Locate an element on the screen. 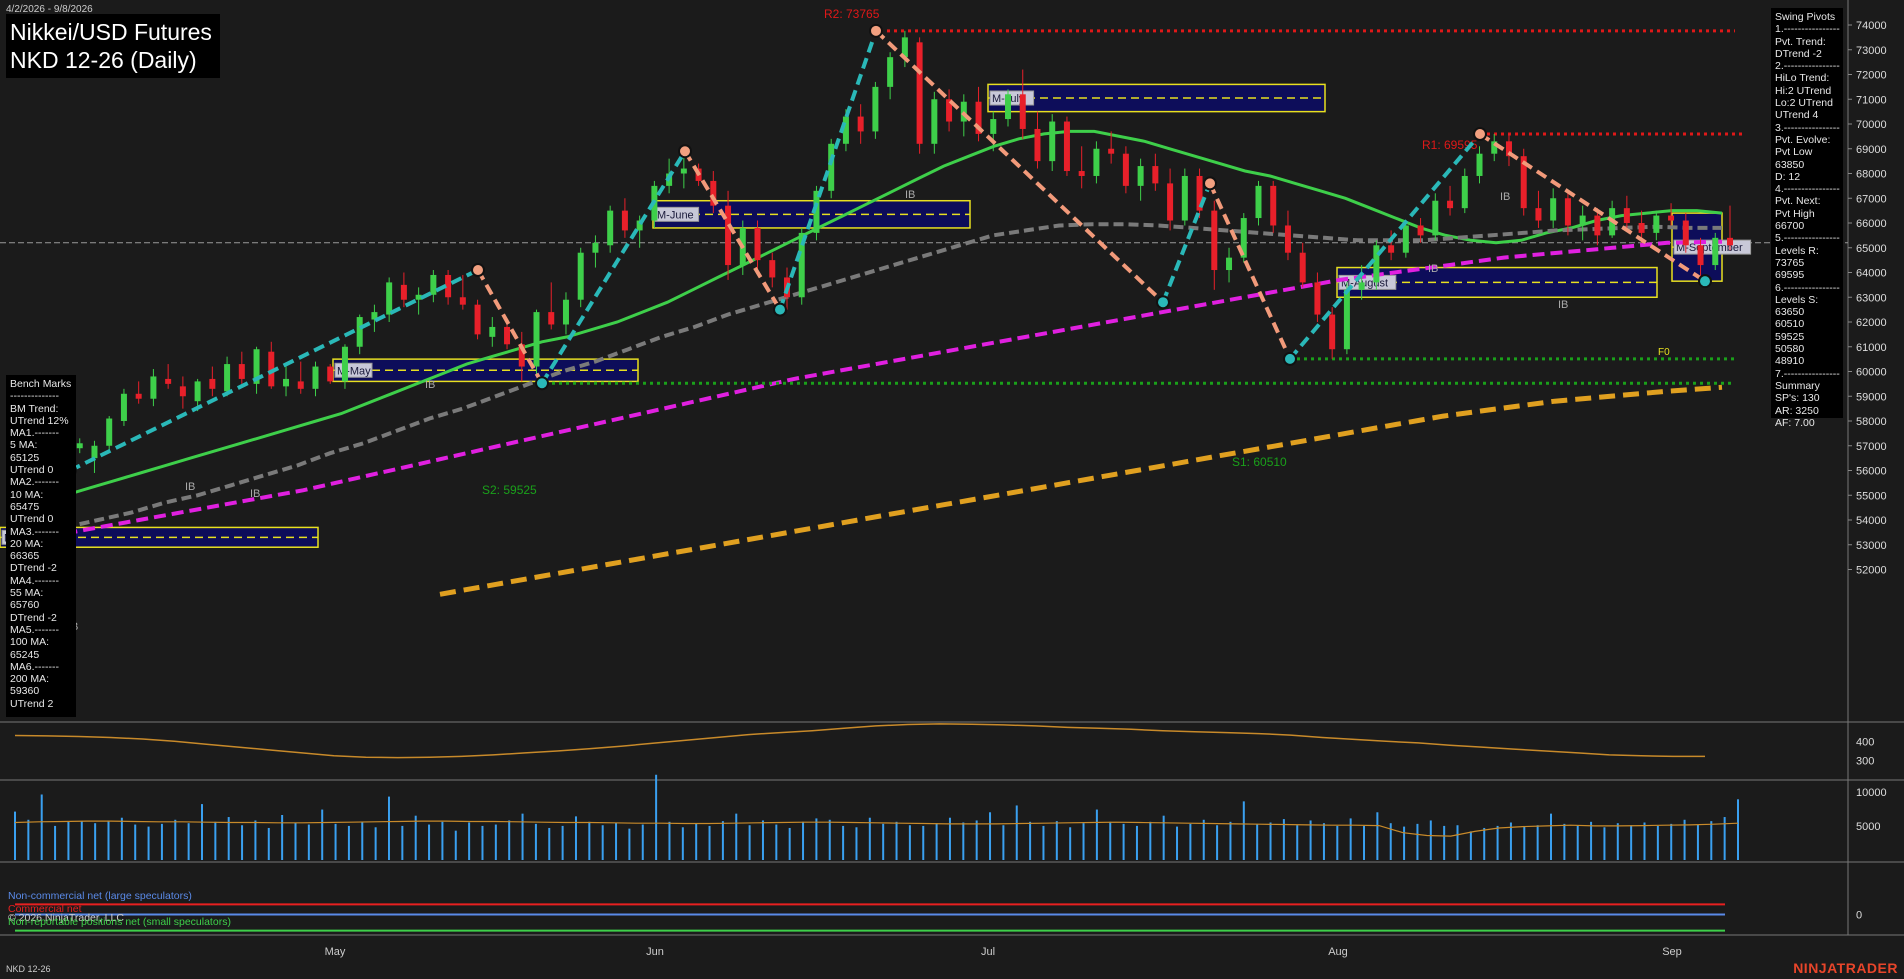  monthly-box-label: M-June is located at coordinates (675, 215).